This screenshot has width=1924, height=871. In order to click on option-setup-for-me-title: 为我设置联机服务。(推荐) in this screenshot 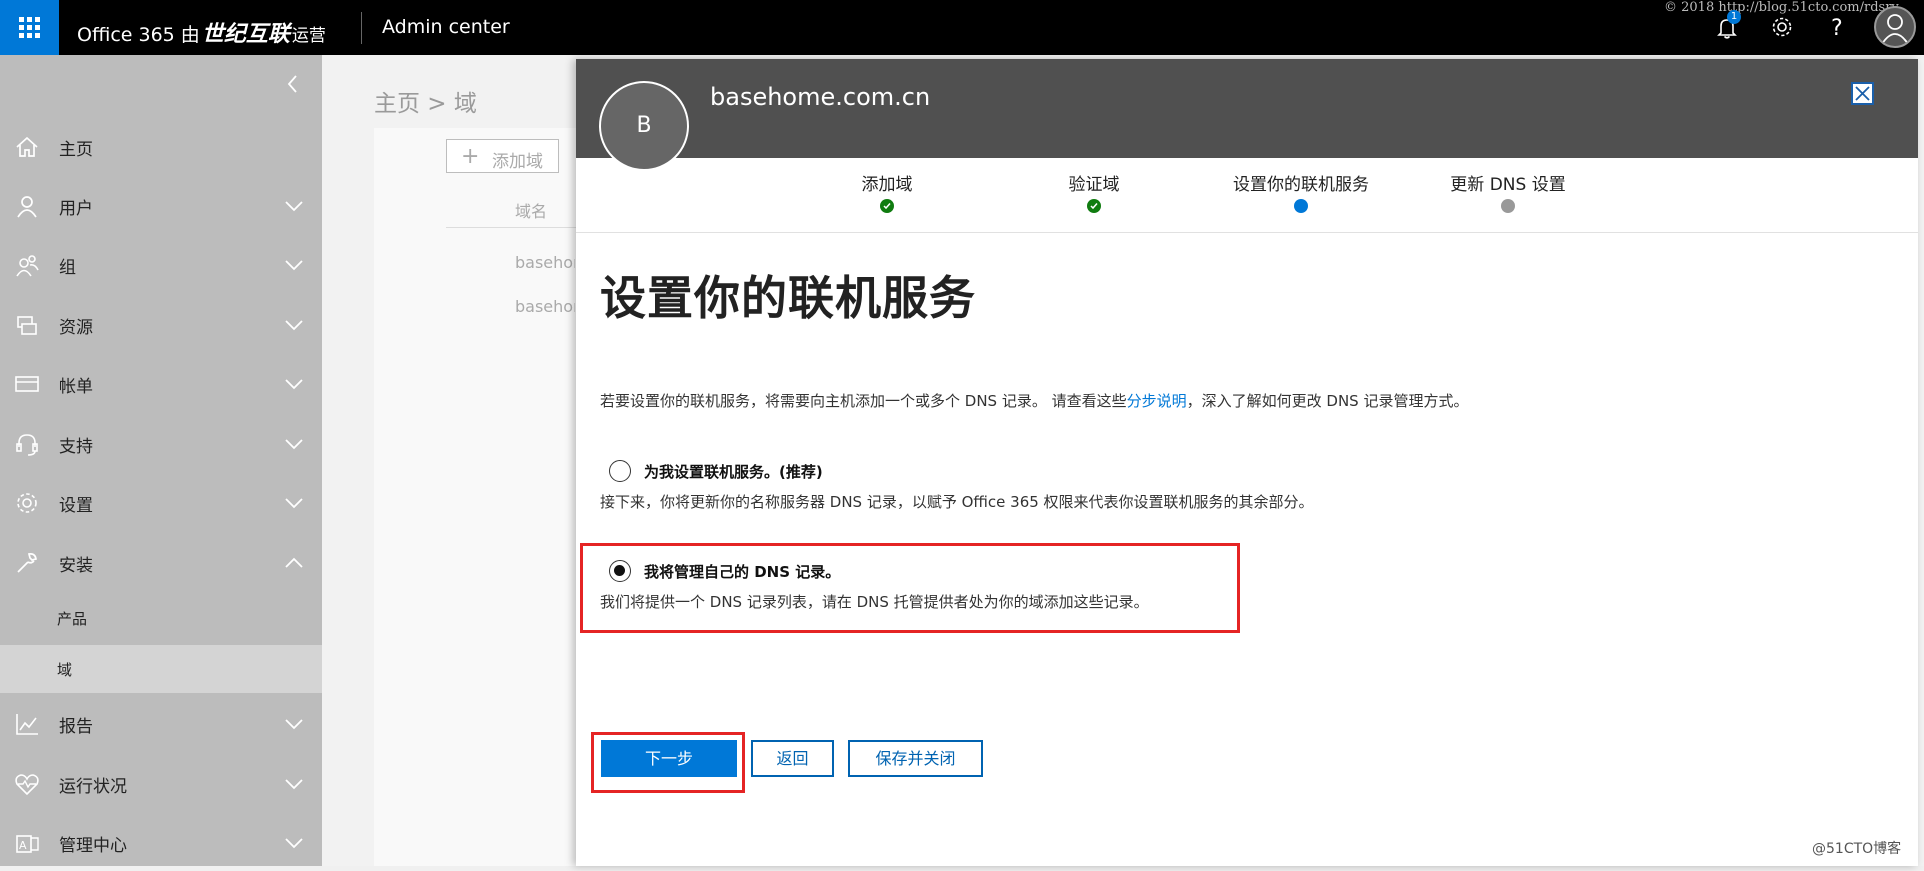, I will do `click(733, 471)`.